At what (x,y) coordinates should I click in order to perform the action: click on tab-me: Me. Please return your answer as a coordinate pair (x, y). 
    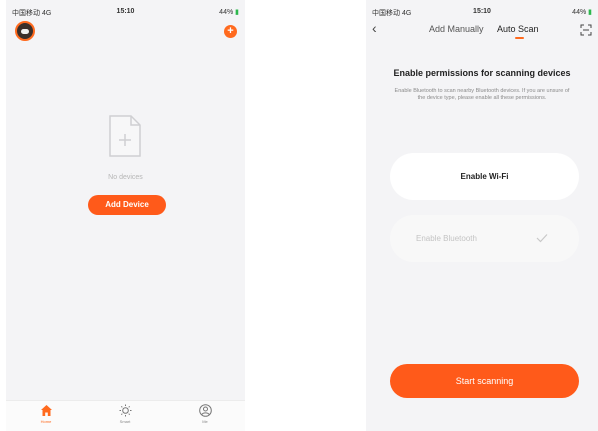
    Looking at the image, I should click on (205, 414).